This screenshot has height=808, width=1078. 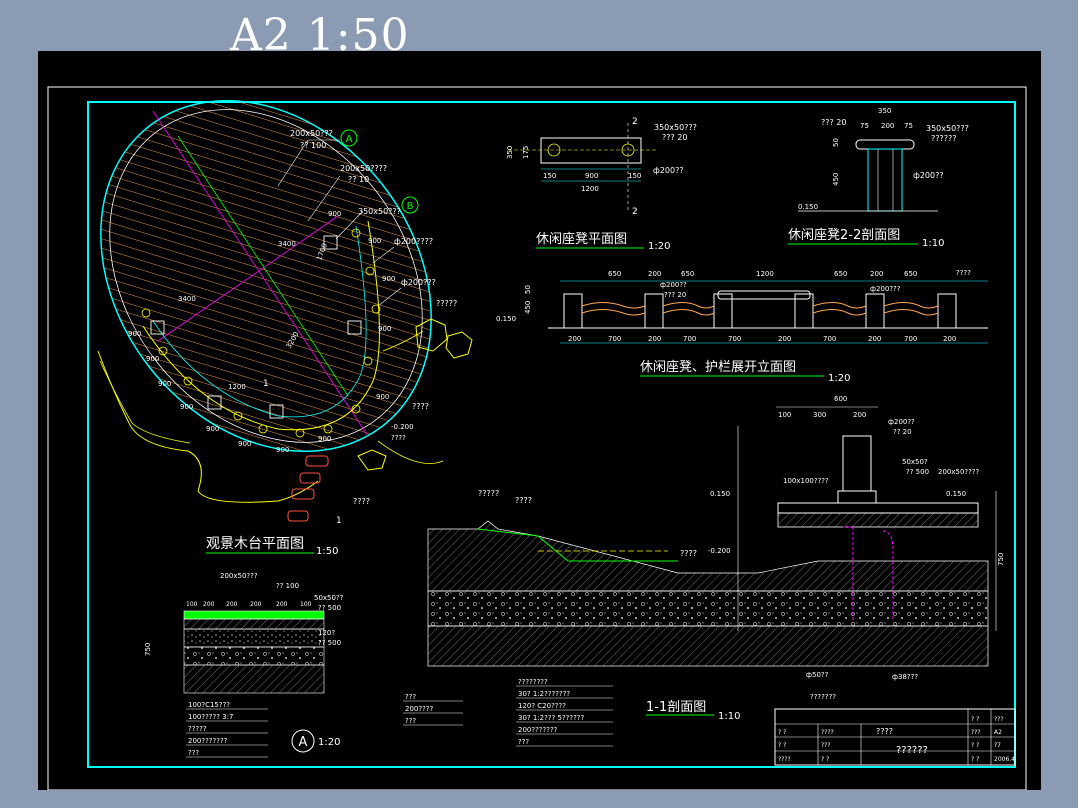 I want to click on section-top-dim: 200, so click(x=859, y=415).